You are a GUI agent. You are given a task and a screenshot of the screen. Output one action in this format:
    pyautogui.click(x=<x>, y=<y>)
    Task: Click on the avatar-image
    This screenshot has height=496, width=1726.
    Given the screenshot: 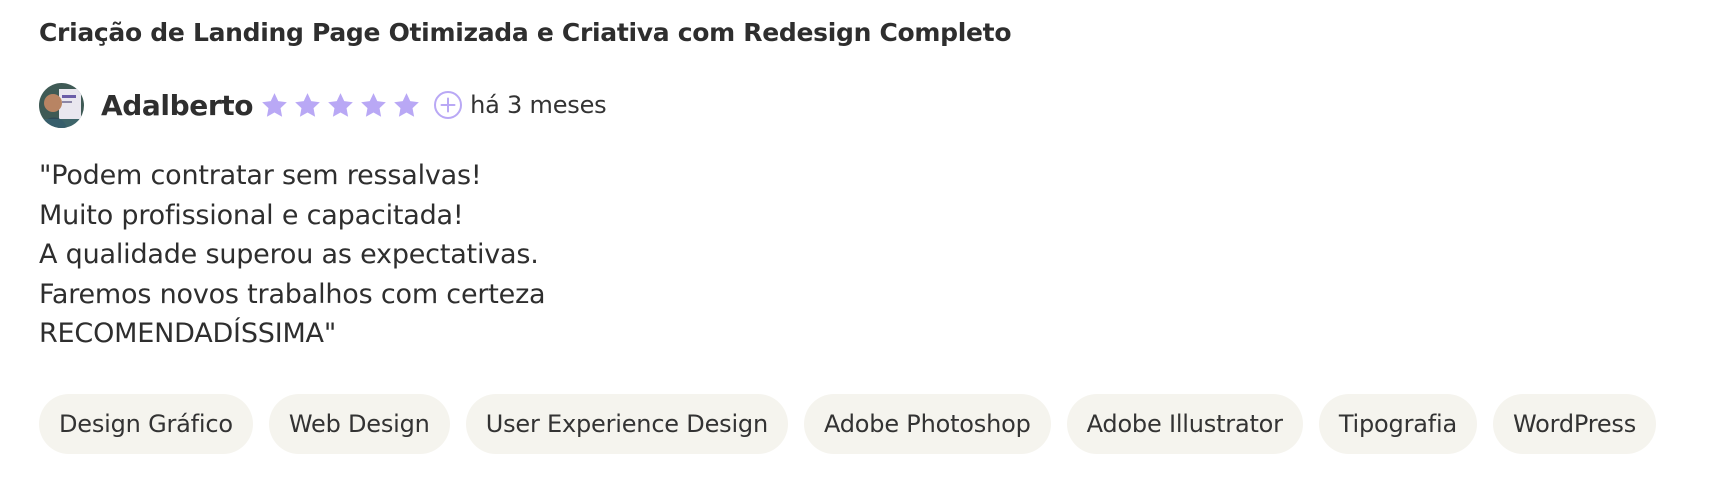 What is the action you would take?
    pyautogui.click(x=61, y=105)
    